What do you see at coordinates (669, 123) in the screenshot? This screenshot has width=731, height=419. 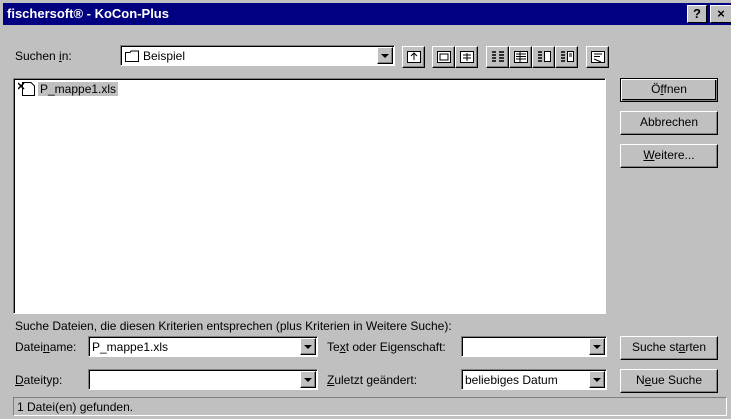 I see `cancel-button: Abbrechen` at bounding box center [669, 123].